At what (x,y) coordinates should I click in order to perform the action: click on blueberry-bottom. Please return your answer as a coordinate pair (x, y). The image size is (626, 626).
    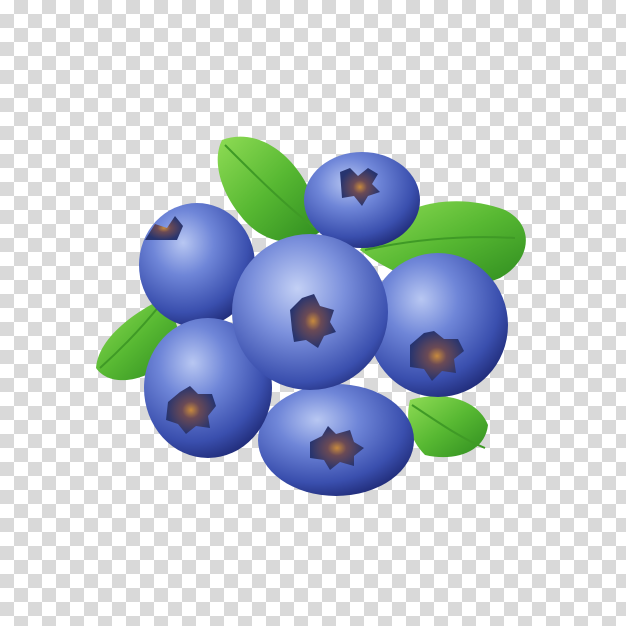
    Looking at the image, I should click on (336, 440).